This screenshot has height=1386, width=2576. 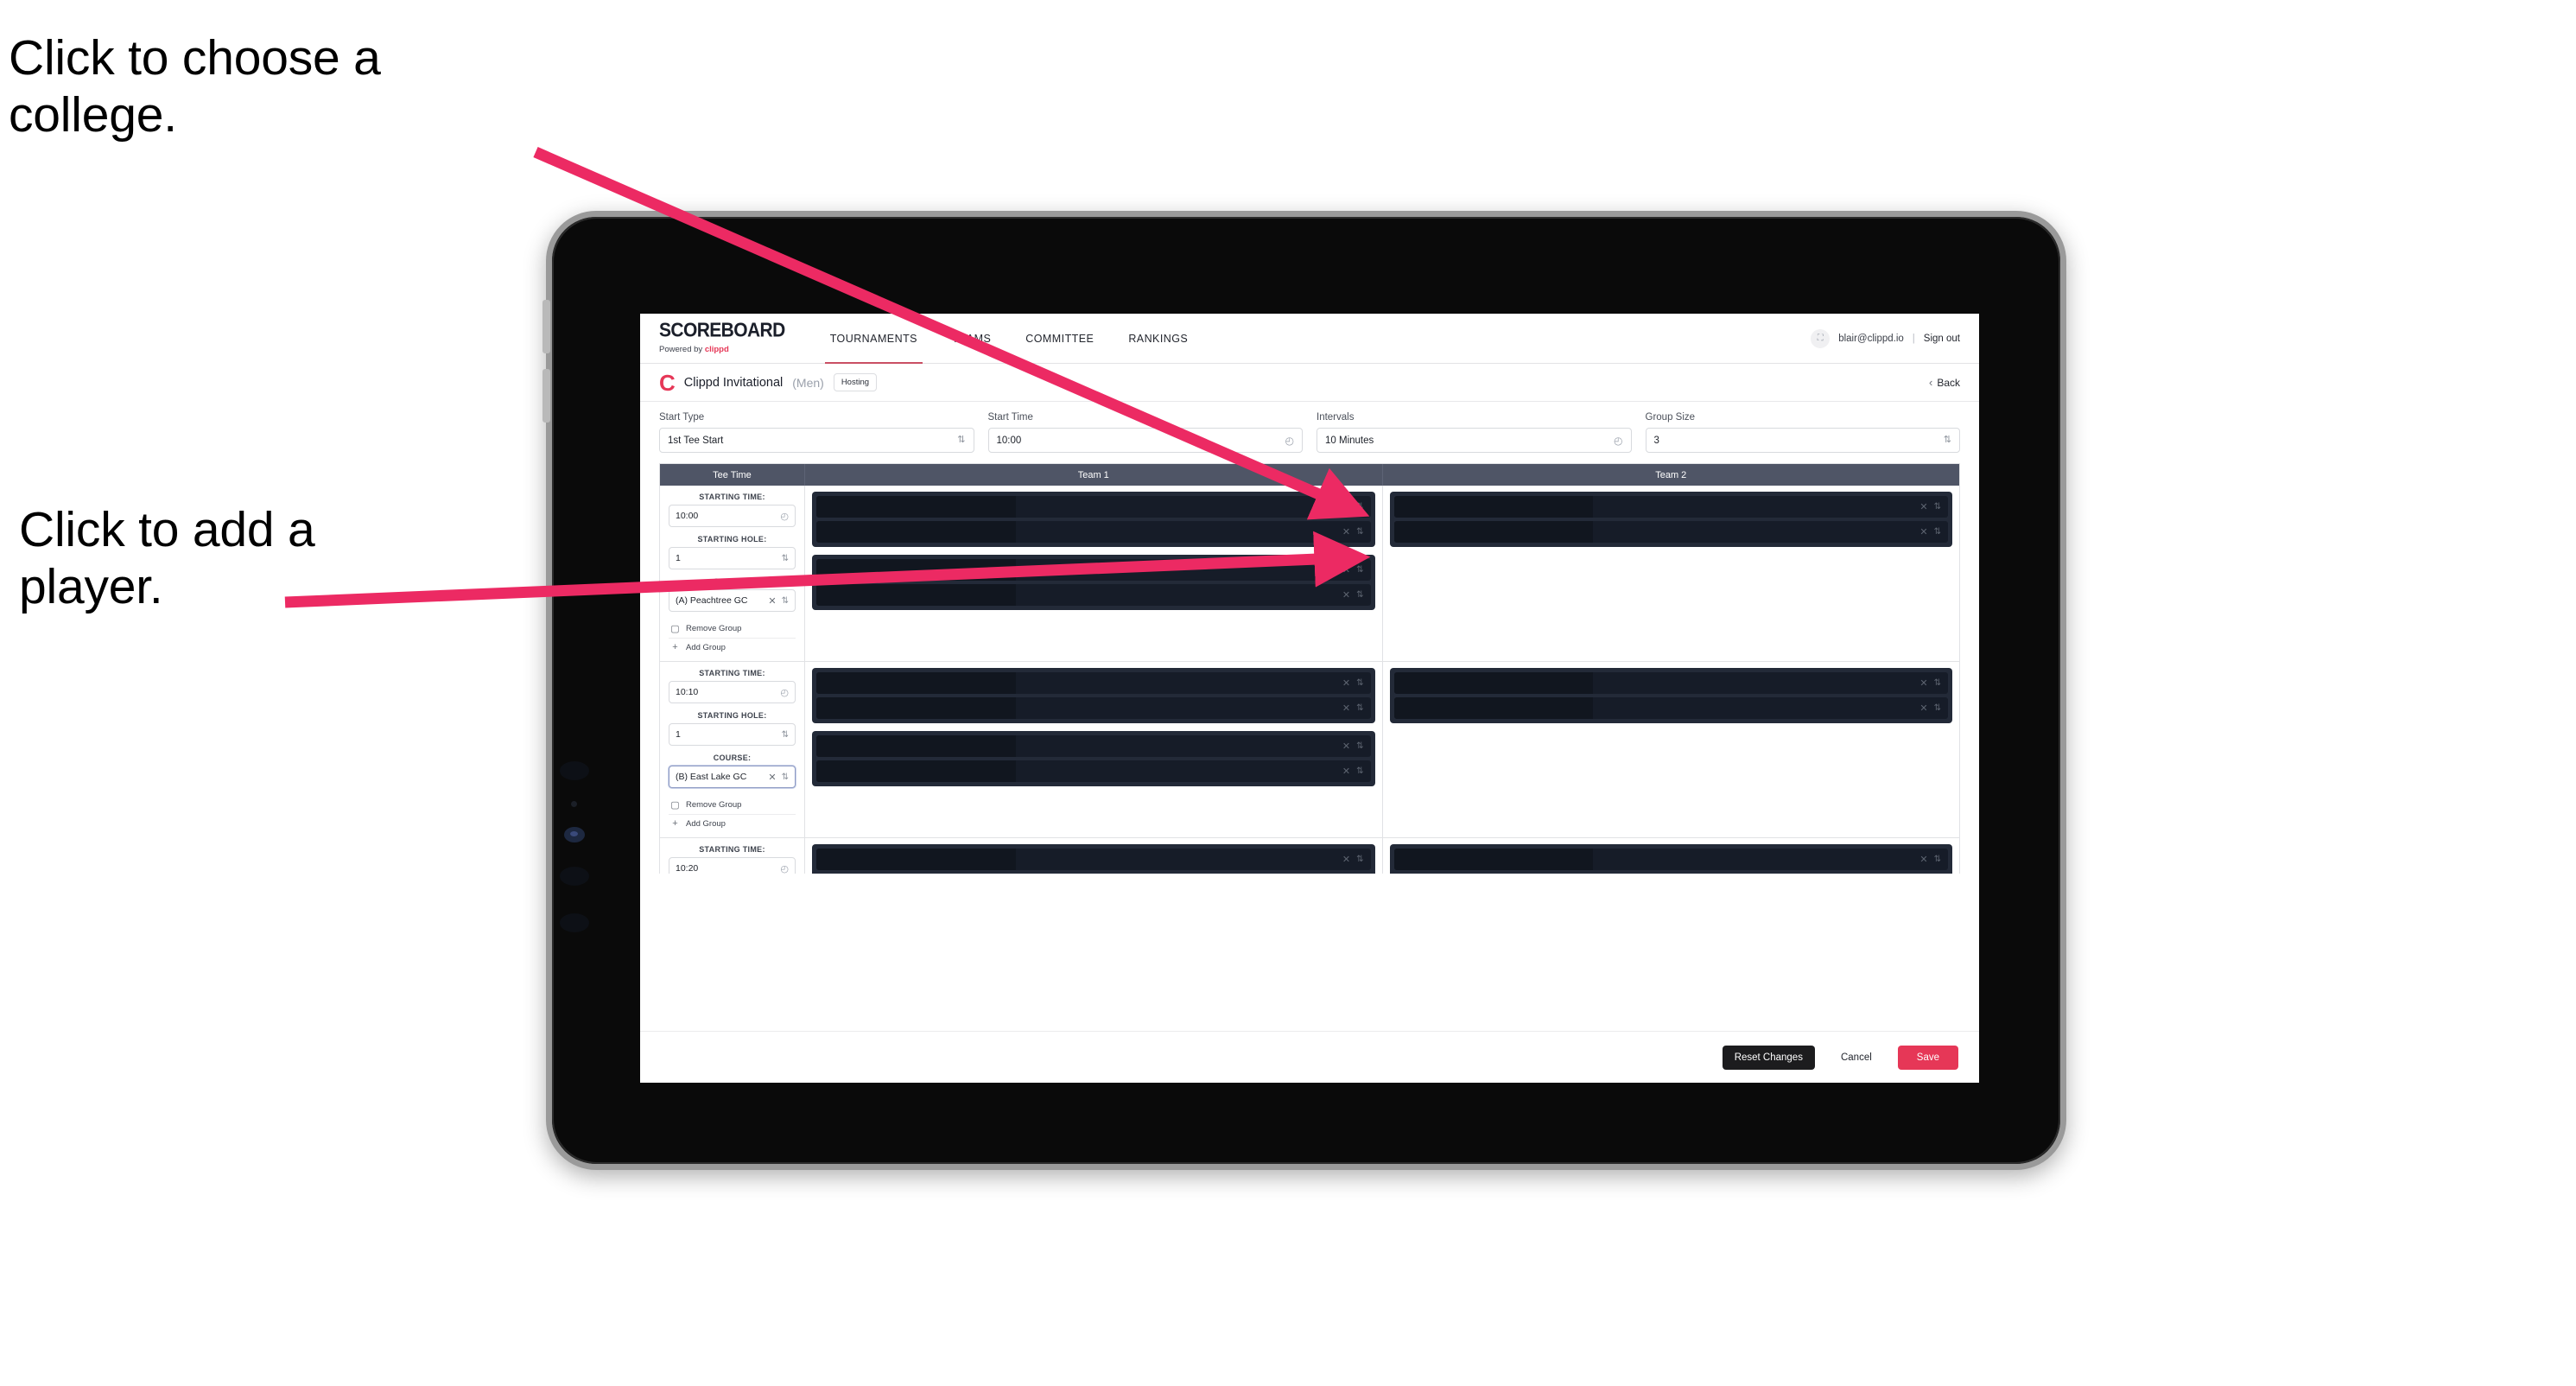 What do you see at coordinates (732, 516) in the screenshot?
I see `input-starting-time: 10:00 ◴` at bounding box center [732, 516].